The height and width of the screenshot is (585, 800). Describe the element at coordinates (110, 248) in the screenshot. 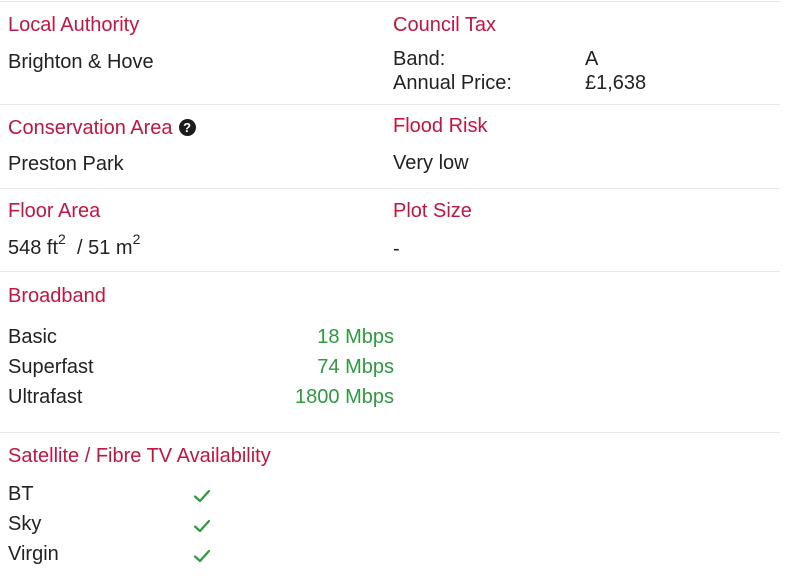

I see `floor-area-m: 51 m` at that location.